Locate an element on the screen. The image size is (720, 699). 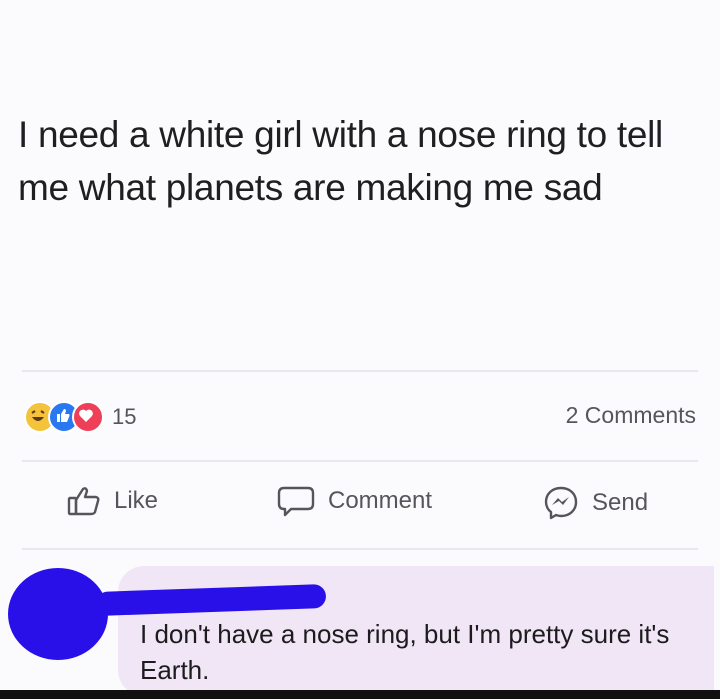
bottom-edge is located at coordinates (360, 694).